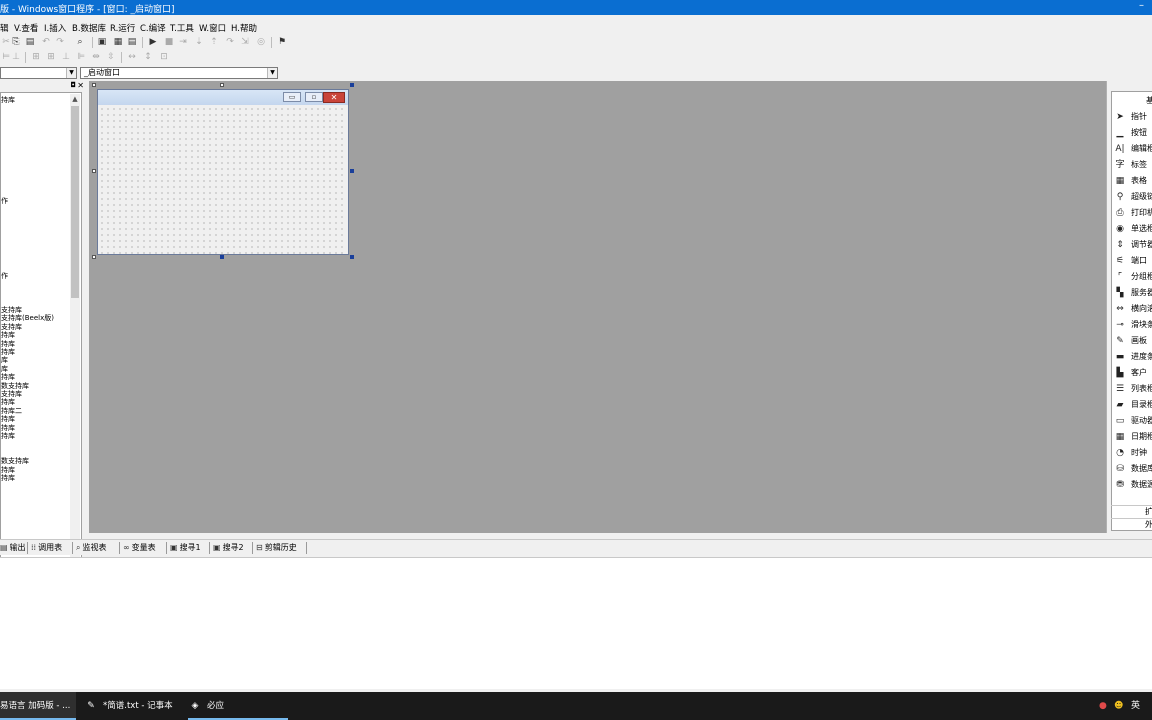 The width and height of the screenshot is (1152, 720). I want to click on tree-scrollbar: ▲ ▼, so click(75, 346).